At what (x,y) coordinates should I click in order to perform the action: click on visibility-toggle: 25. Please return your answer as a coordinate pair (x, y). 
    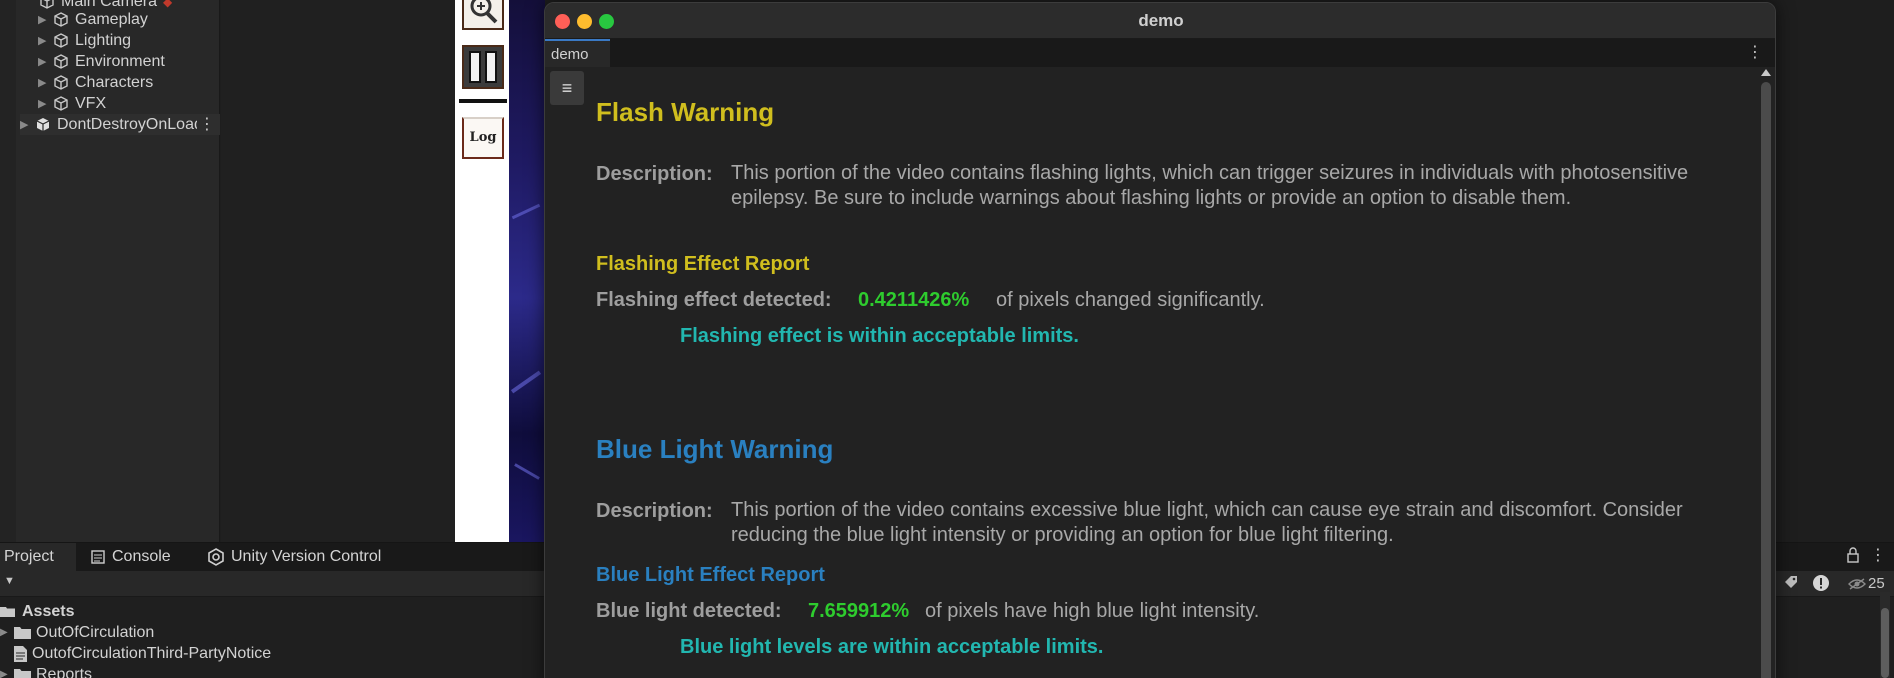
    Looking at the image, I should click on (1866, 583).